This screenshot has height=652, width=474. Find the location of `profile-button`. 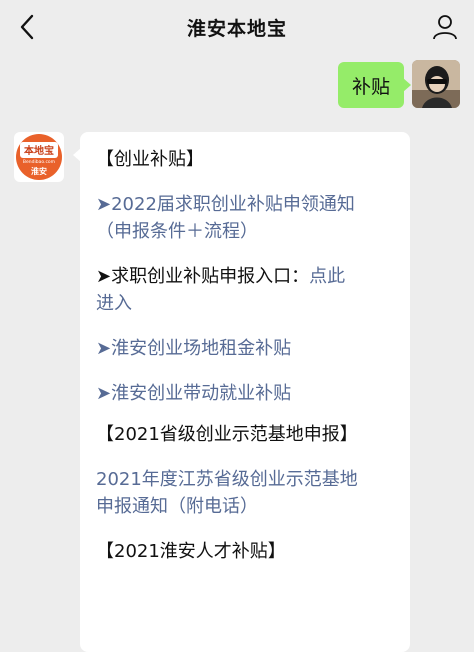

profile-button is located at coordinates (445, 27).